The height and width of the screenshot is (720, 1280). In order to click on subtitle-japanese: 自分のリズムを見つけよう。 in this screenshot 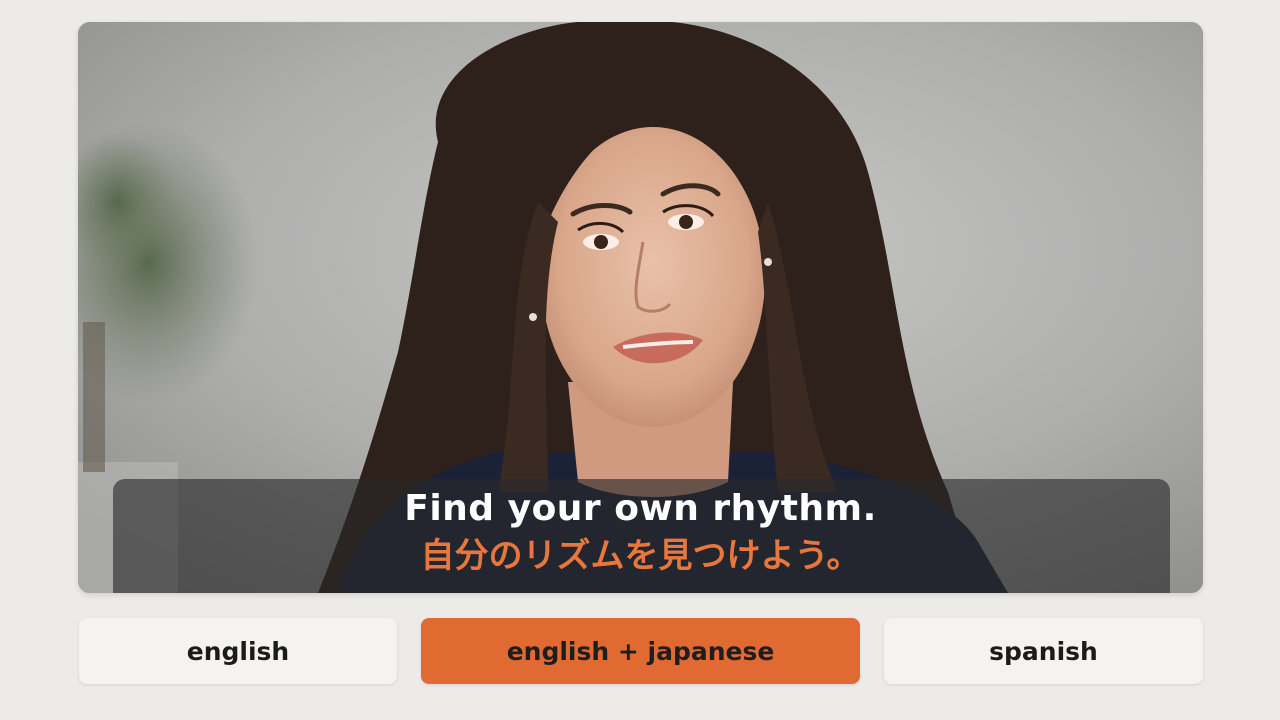, I will do `click(640, 556)`.